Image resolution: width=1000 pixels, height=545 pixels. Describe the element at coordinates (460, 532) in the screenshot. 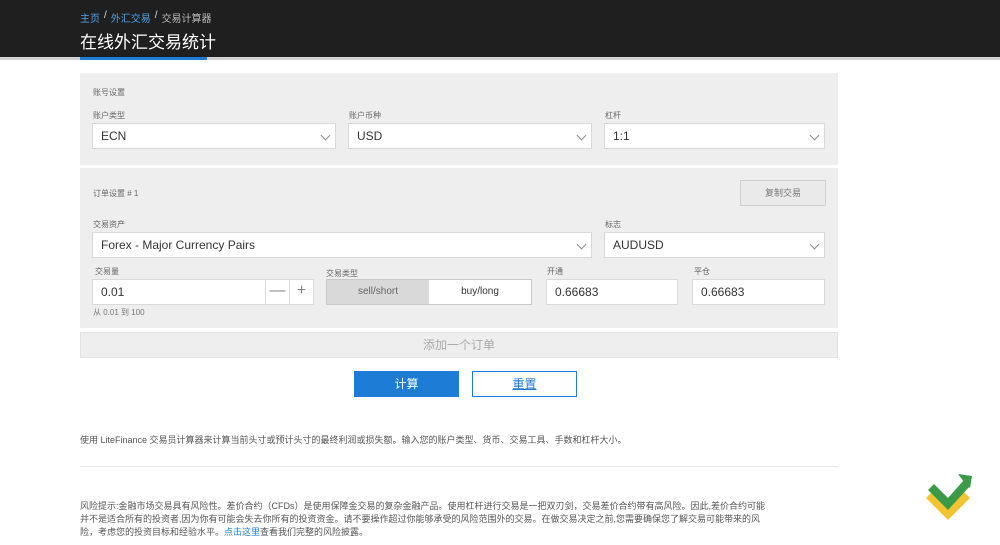

I see `risk-line-3: 险，考虑您的投资目标和经验水平。点击这里查看我们完整的风险披露。` at that location.